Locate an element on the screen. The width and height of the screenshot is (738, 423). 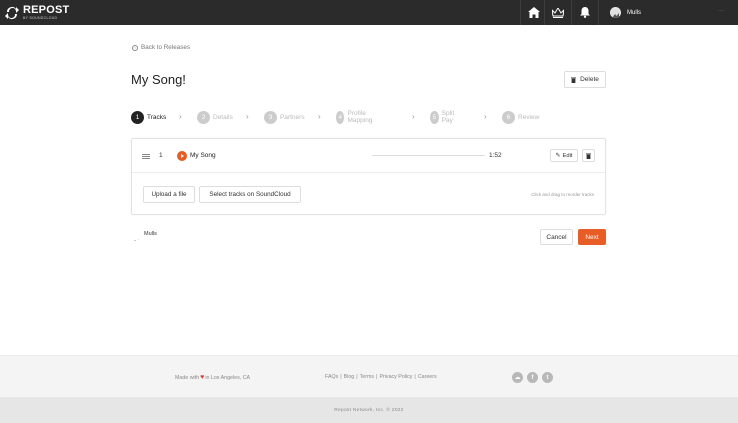
step-label: Profile Mapping is located at coordinates (360, 117).